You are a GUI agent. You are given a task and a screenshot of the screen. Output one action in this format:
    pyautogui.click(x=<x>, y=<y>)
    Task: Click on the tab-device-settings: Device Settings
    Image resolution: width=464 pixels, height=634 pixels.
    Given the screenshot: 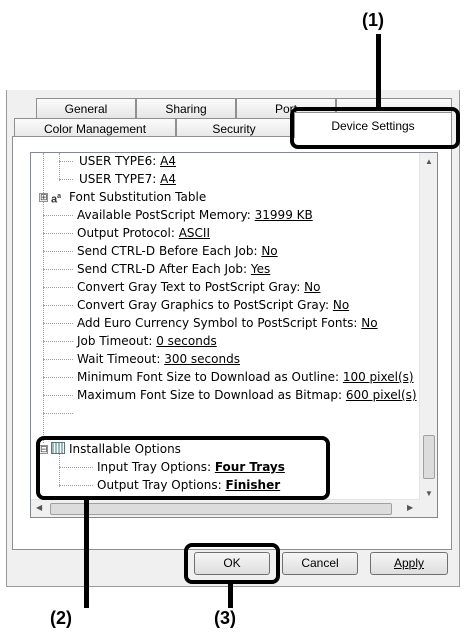 What is the action you would take?
    pyautogui.click(x=373, y=125)
    